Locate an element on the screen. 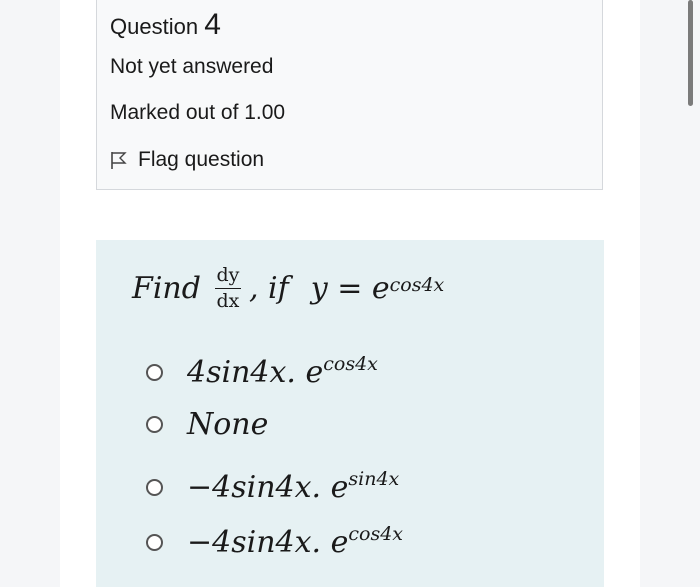  derivative-fraction: dy dx is located at coordinates (227, 288).